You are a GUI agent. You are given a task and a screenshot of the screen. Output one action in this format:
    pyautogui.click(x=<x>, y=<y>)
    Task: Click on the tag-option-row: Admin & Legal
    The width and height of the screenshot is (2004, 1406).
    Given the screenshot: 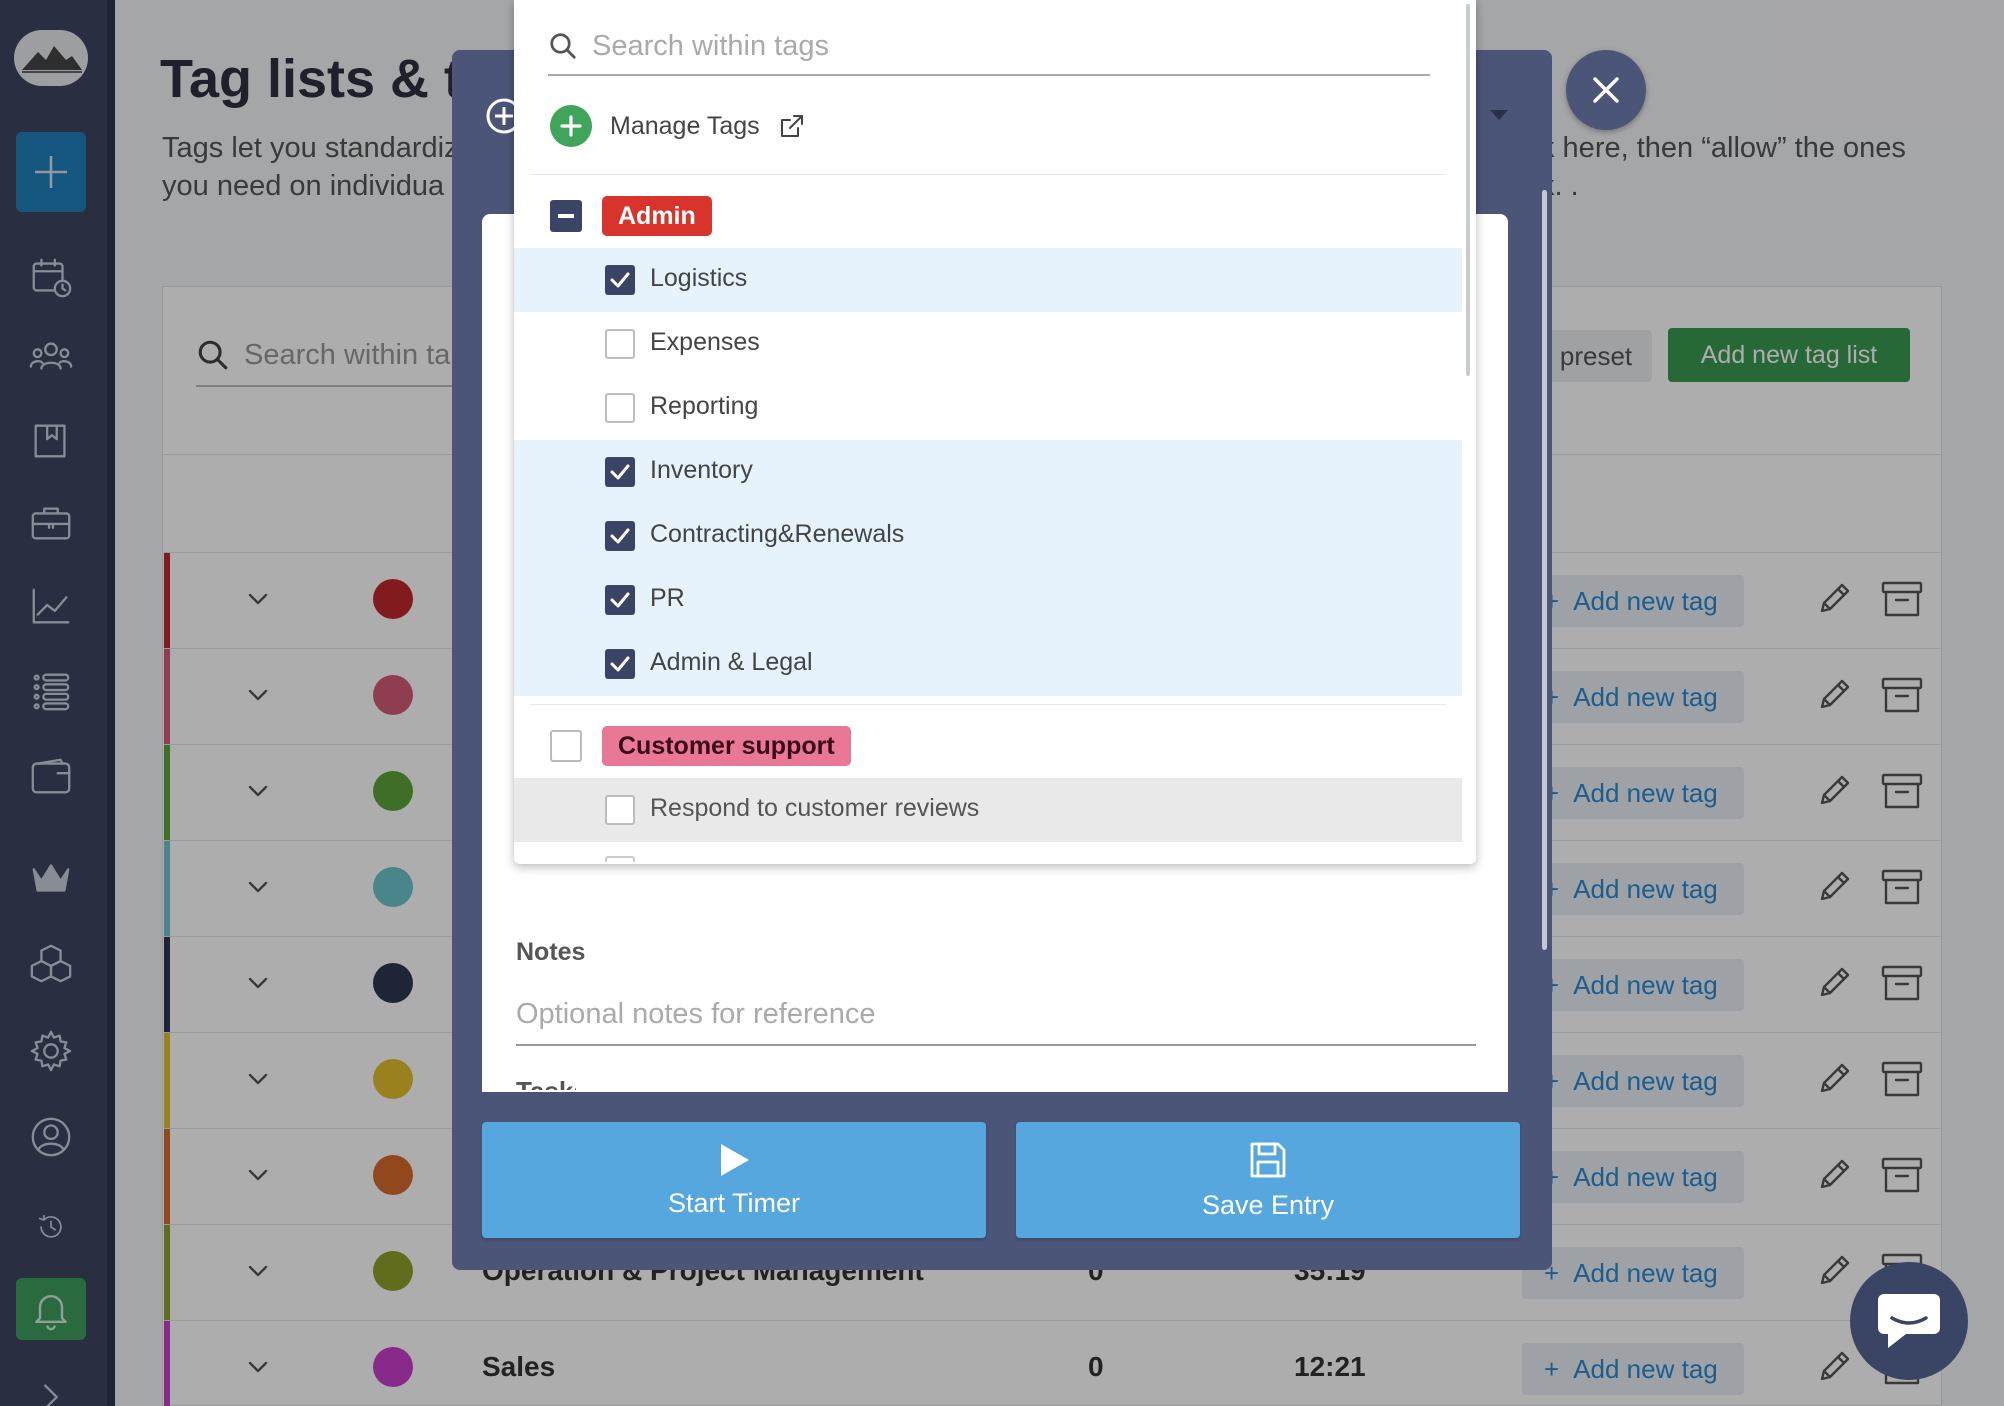 What is the action you would take?
    pyautogui.click(x=988, y=664)
    